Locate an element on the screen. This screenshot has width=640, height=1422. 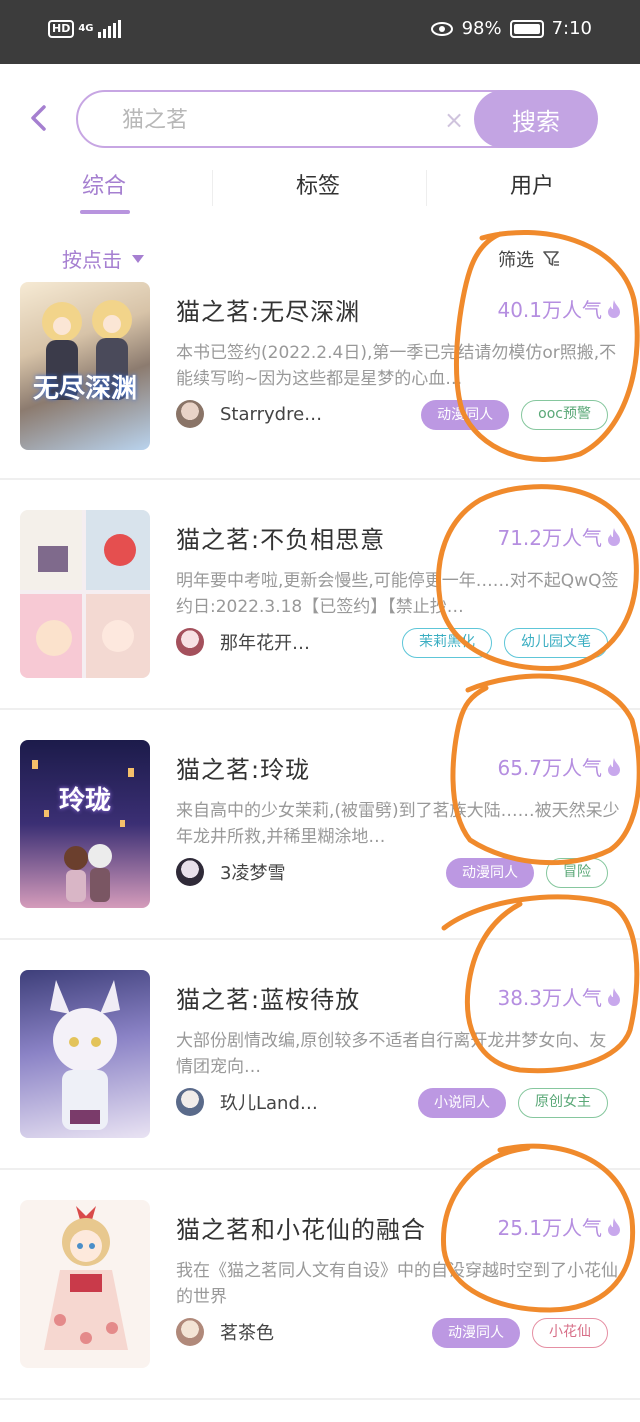
battery-percent: 98% is located at coordinates (481, 28).